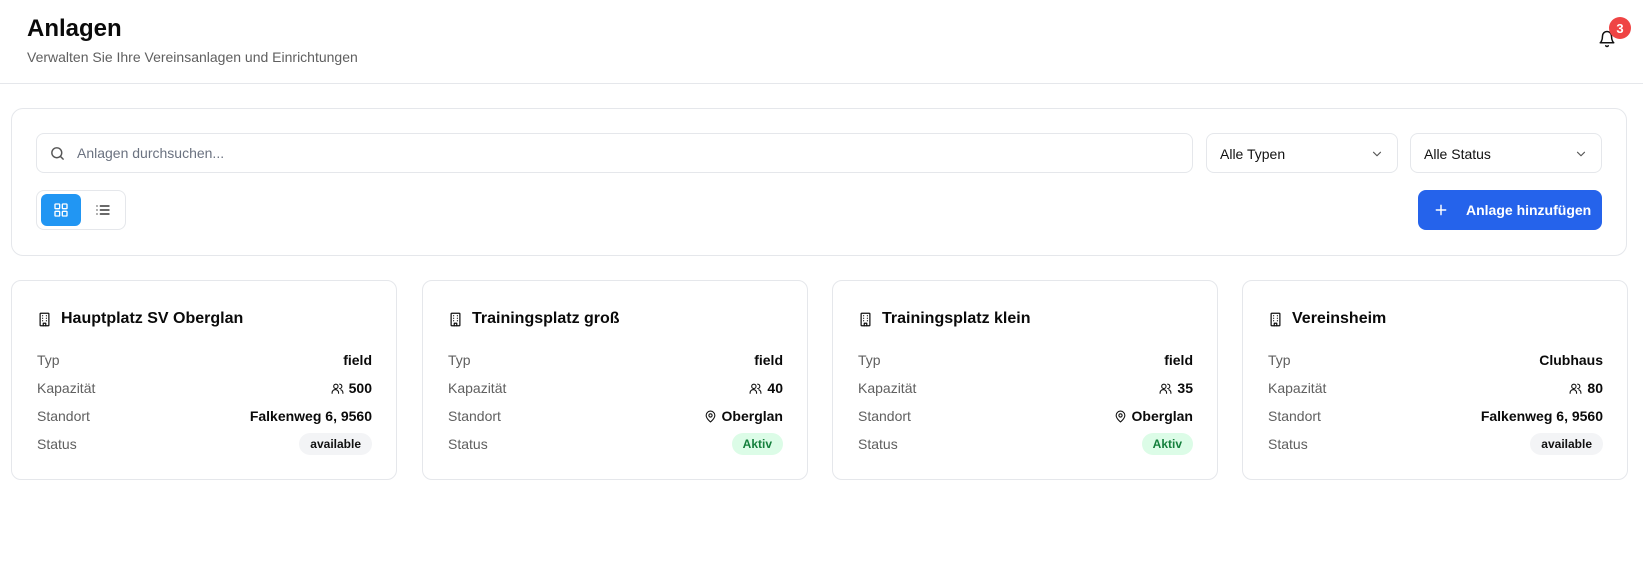 The width and height of the screenshot is (1643, 566). Describe the element at coordinates (1620, 28) in the screenshot. I see `notification-count-badge: 3` at that location.